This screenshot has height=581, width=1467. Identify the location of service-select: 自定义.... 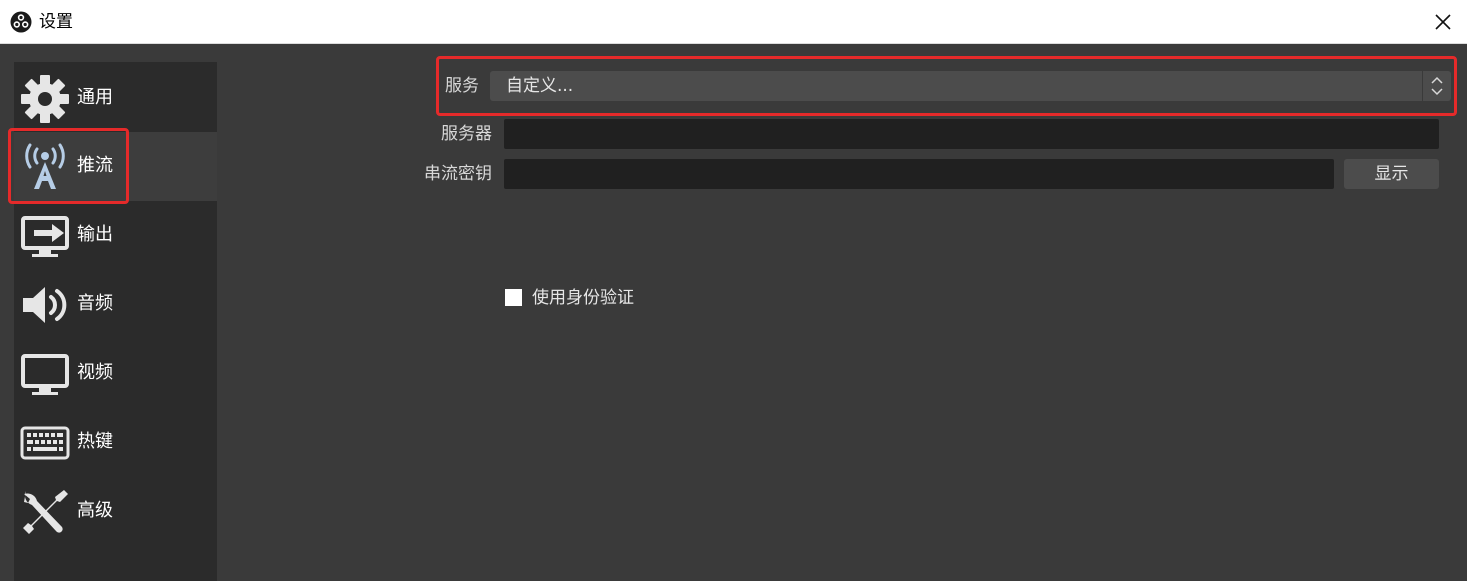
(970, 86).